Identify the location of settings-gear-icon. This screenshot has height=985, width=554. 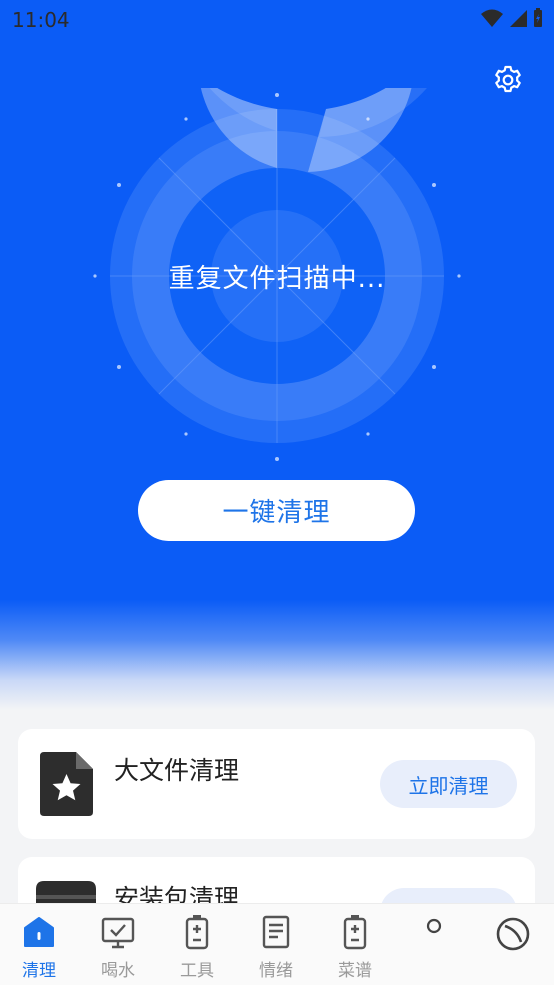
(508, 80).